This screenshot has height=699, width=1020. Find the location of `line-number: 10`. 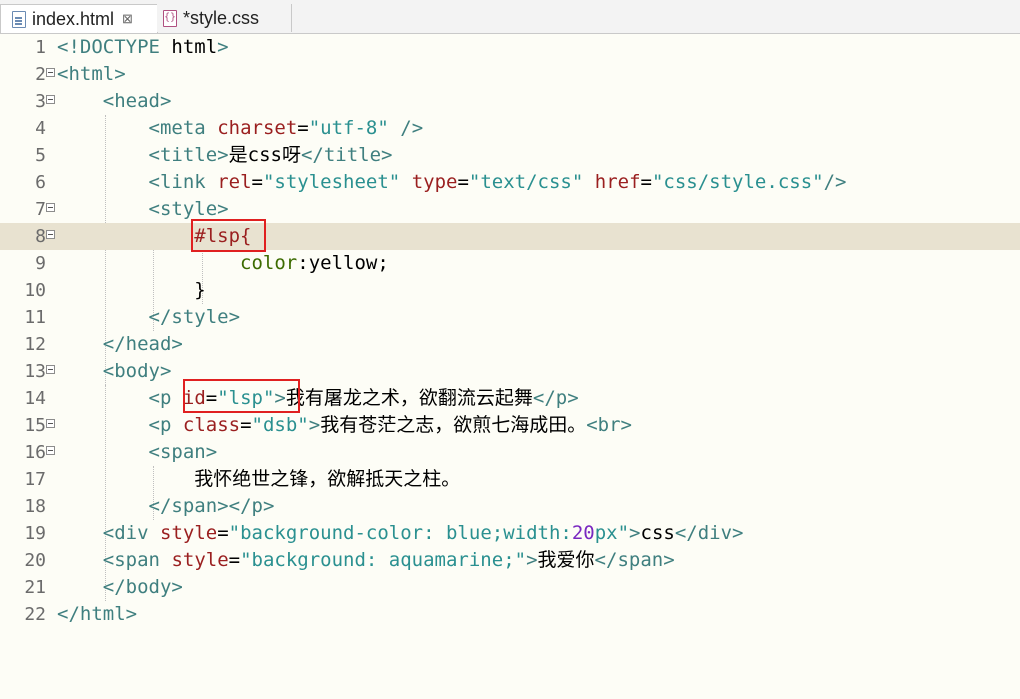

line-number: 10 is located at coordinates (35, 290).